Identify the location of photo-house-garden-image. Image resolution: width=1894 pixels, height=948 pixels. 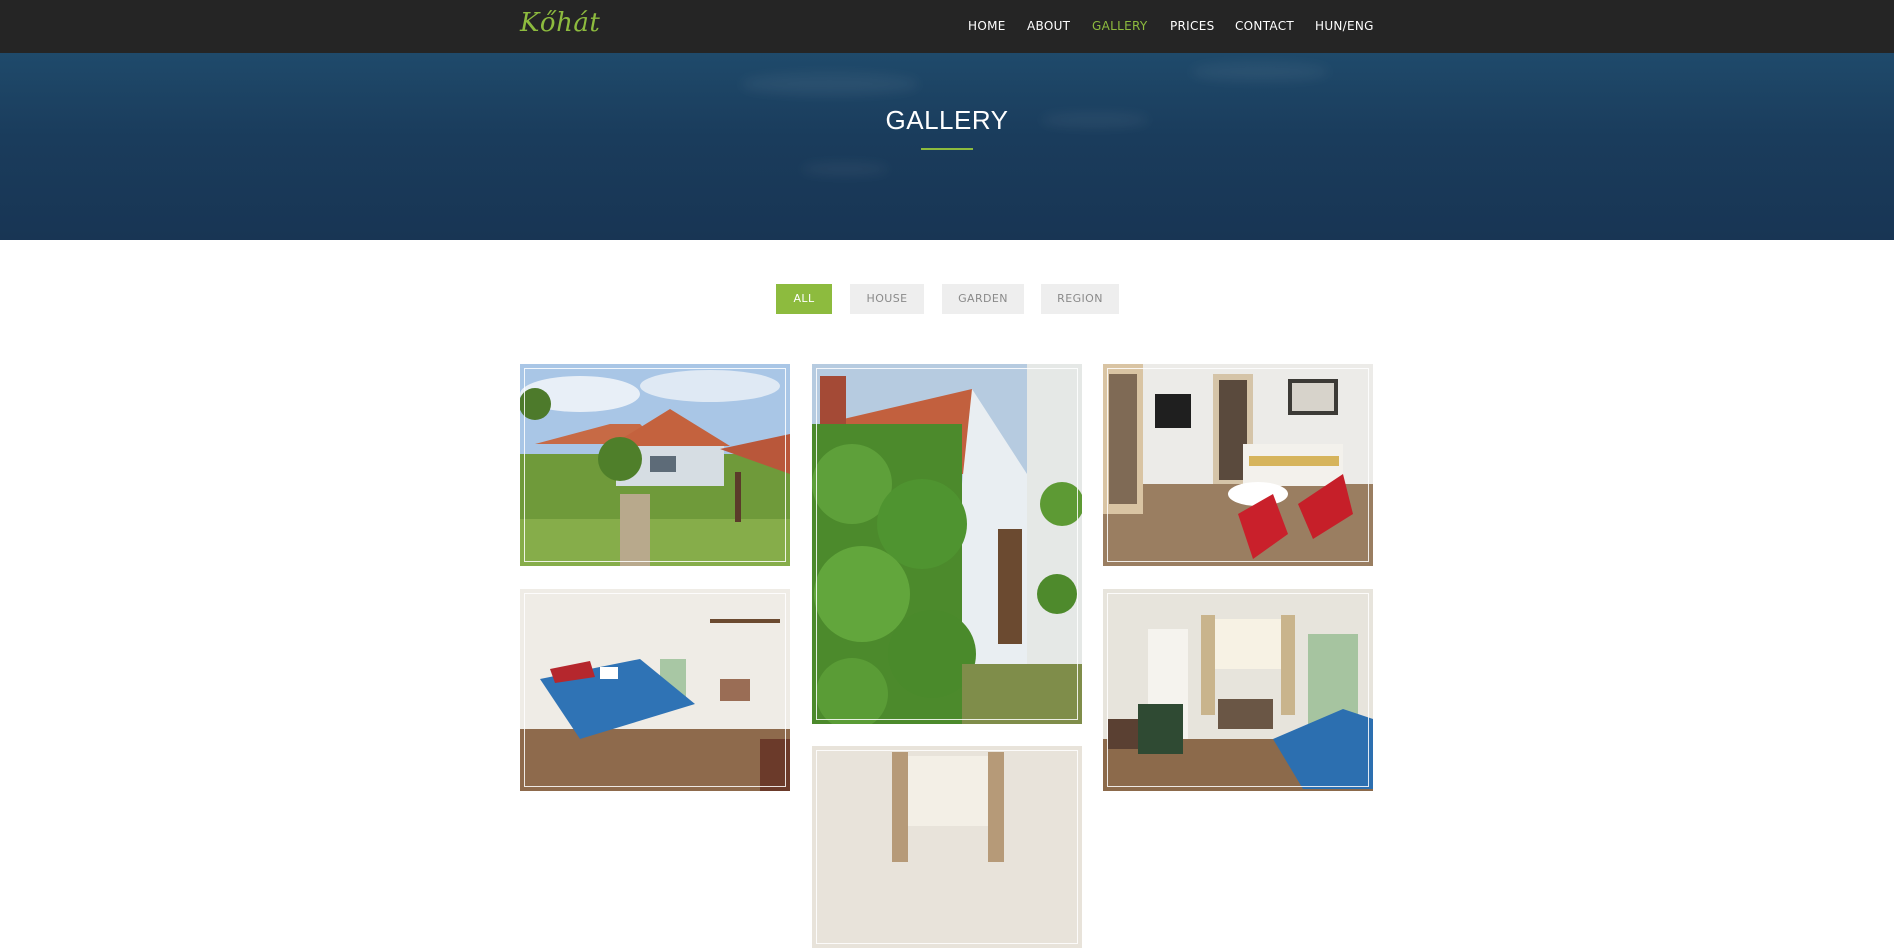
(655, 465).